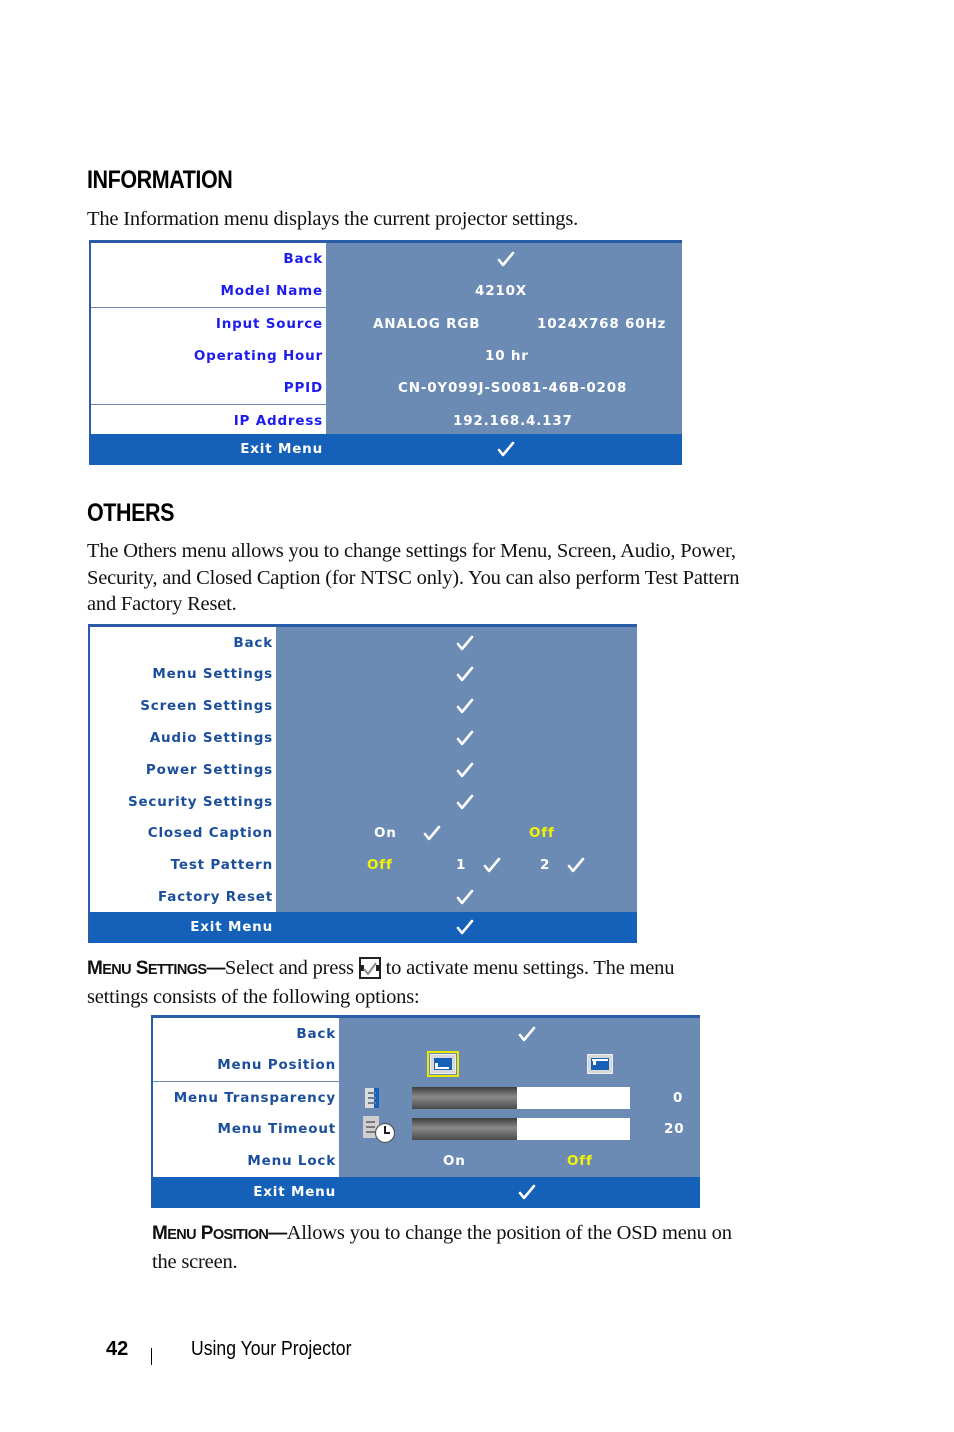 This screenshot has height=1432, width=954. What do you see at coordinates (363, 927) in the screenshot?
I see `others-row-exit-menu: Exit Menu` at bounding box center [363, 927].